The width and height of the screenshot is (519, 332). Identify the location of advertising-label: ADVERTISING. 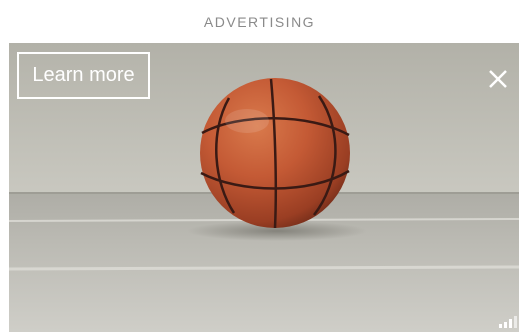
(259, 21).